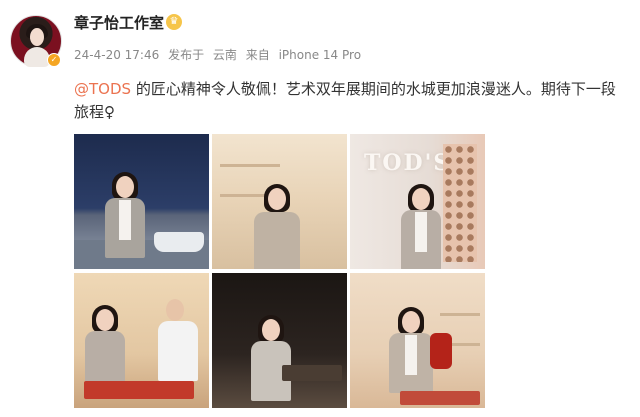 The height and width of the screenshot is (417, 640). I want to click on username: 章子怡工作室, so click(119, 22).